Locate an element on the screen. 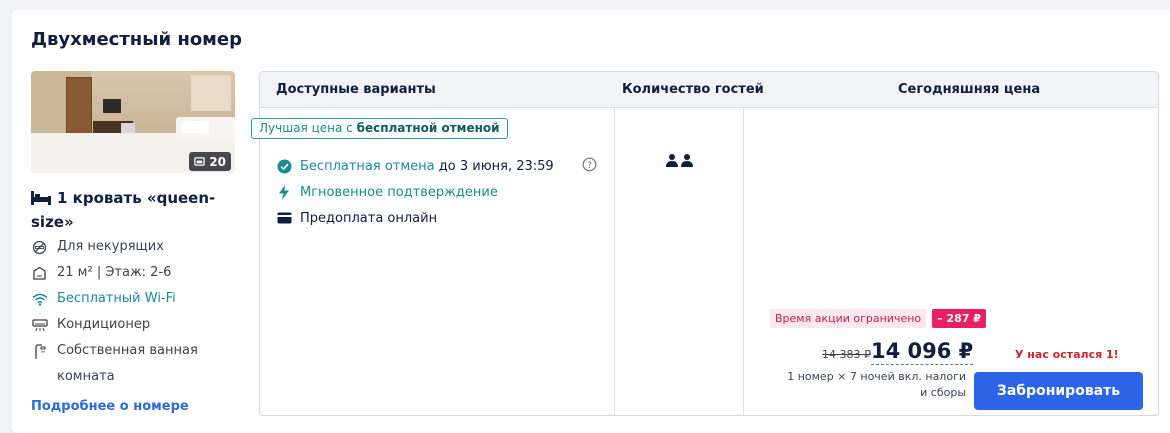 This screenshot has width=1170, height=433. promo-row: Время акции ограничено – 287 ₽ is located at coordinates (878, 318).